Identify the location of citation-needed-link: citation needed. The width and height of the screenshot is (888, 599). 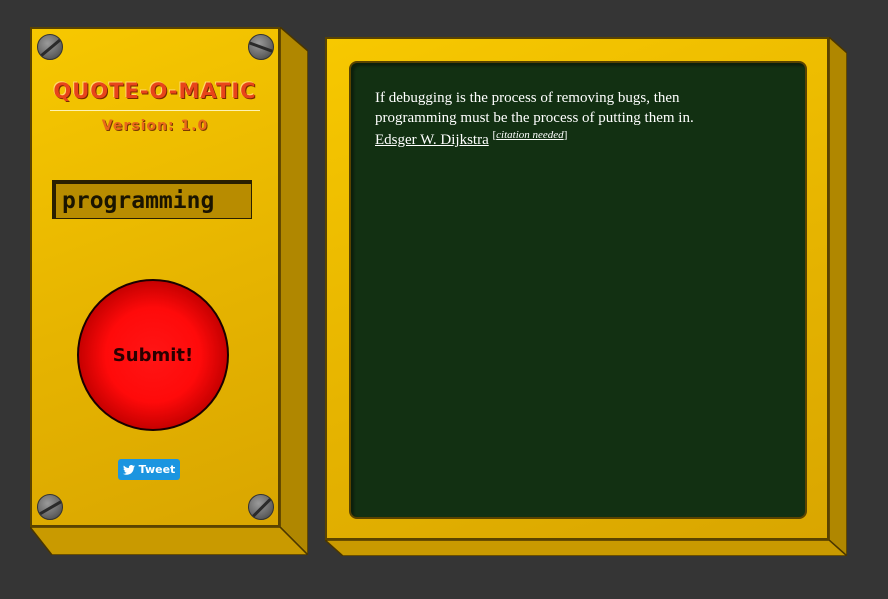
(530, 135).